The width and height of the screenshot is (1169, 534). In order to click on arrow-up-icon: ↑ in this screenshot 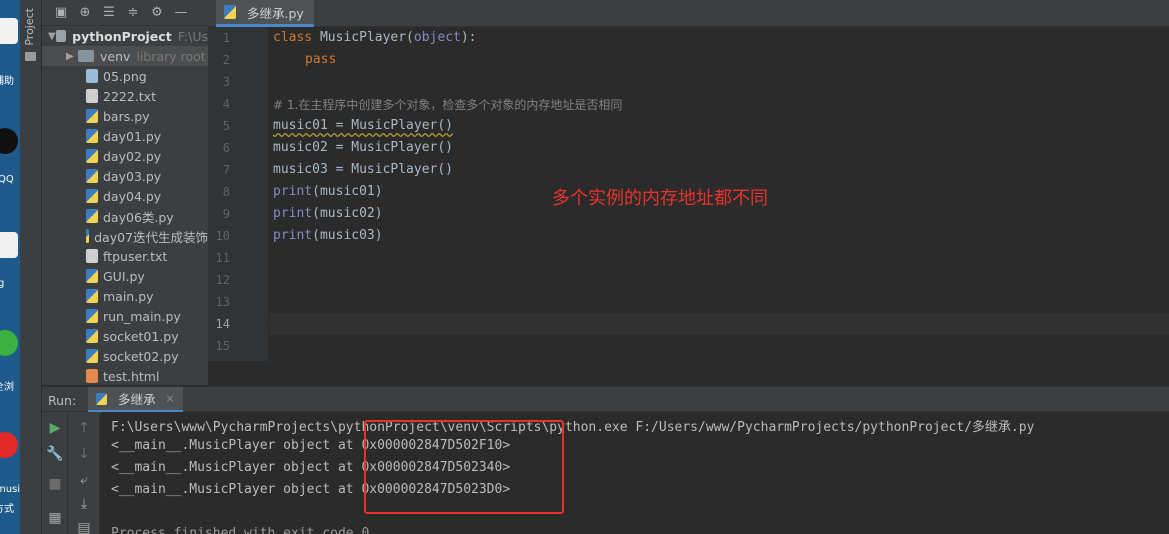, I will do `click(84, 428)`.